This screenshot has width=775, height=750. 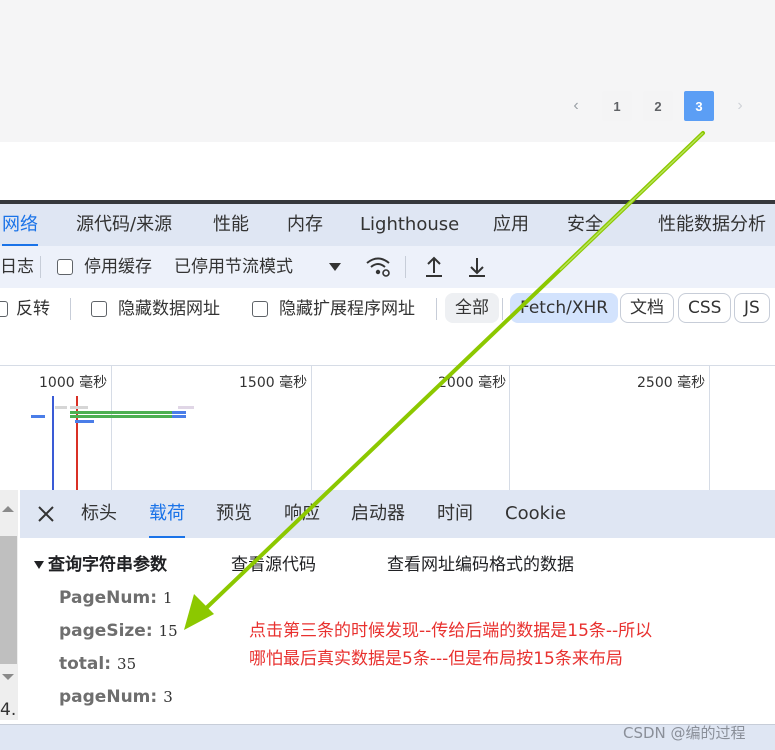 What do you see at coordinates (108, 697) in the screenshot?
I see `param-key: pageNum:` at bounding box center [108, 697].